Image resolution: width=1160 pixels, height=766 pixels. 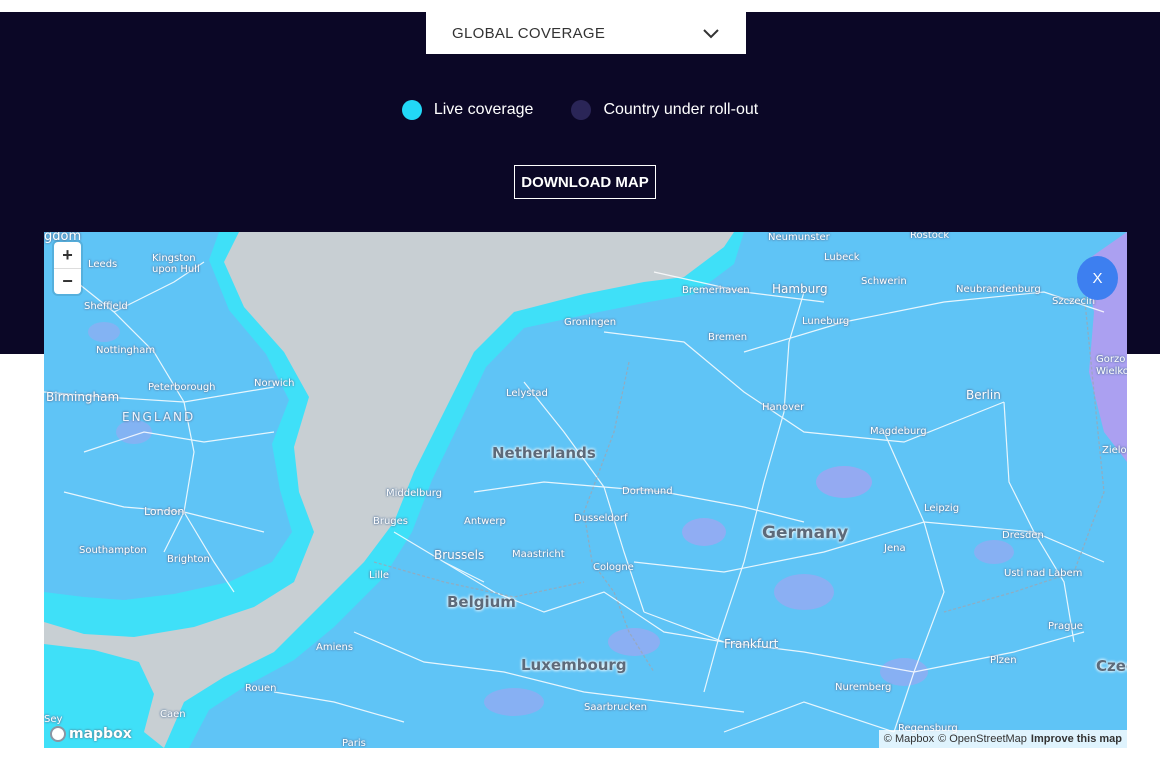 What do you see at coordinates (1076, 739) in the screenshot?
I see `improve-map-link: Improve this map` at bounding box center [1076, 739].